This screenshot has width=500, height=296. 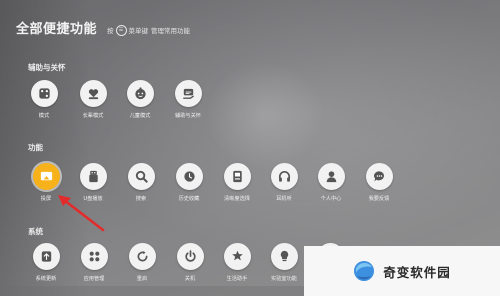 I want to click on menu-hint: 按 ☰ 菜单键 管理常用功能, so click(x=149, y=30).